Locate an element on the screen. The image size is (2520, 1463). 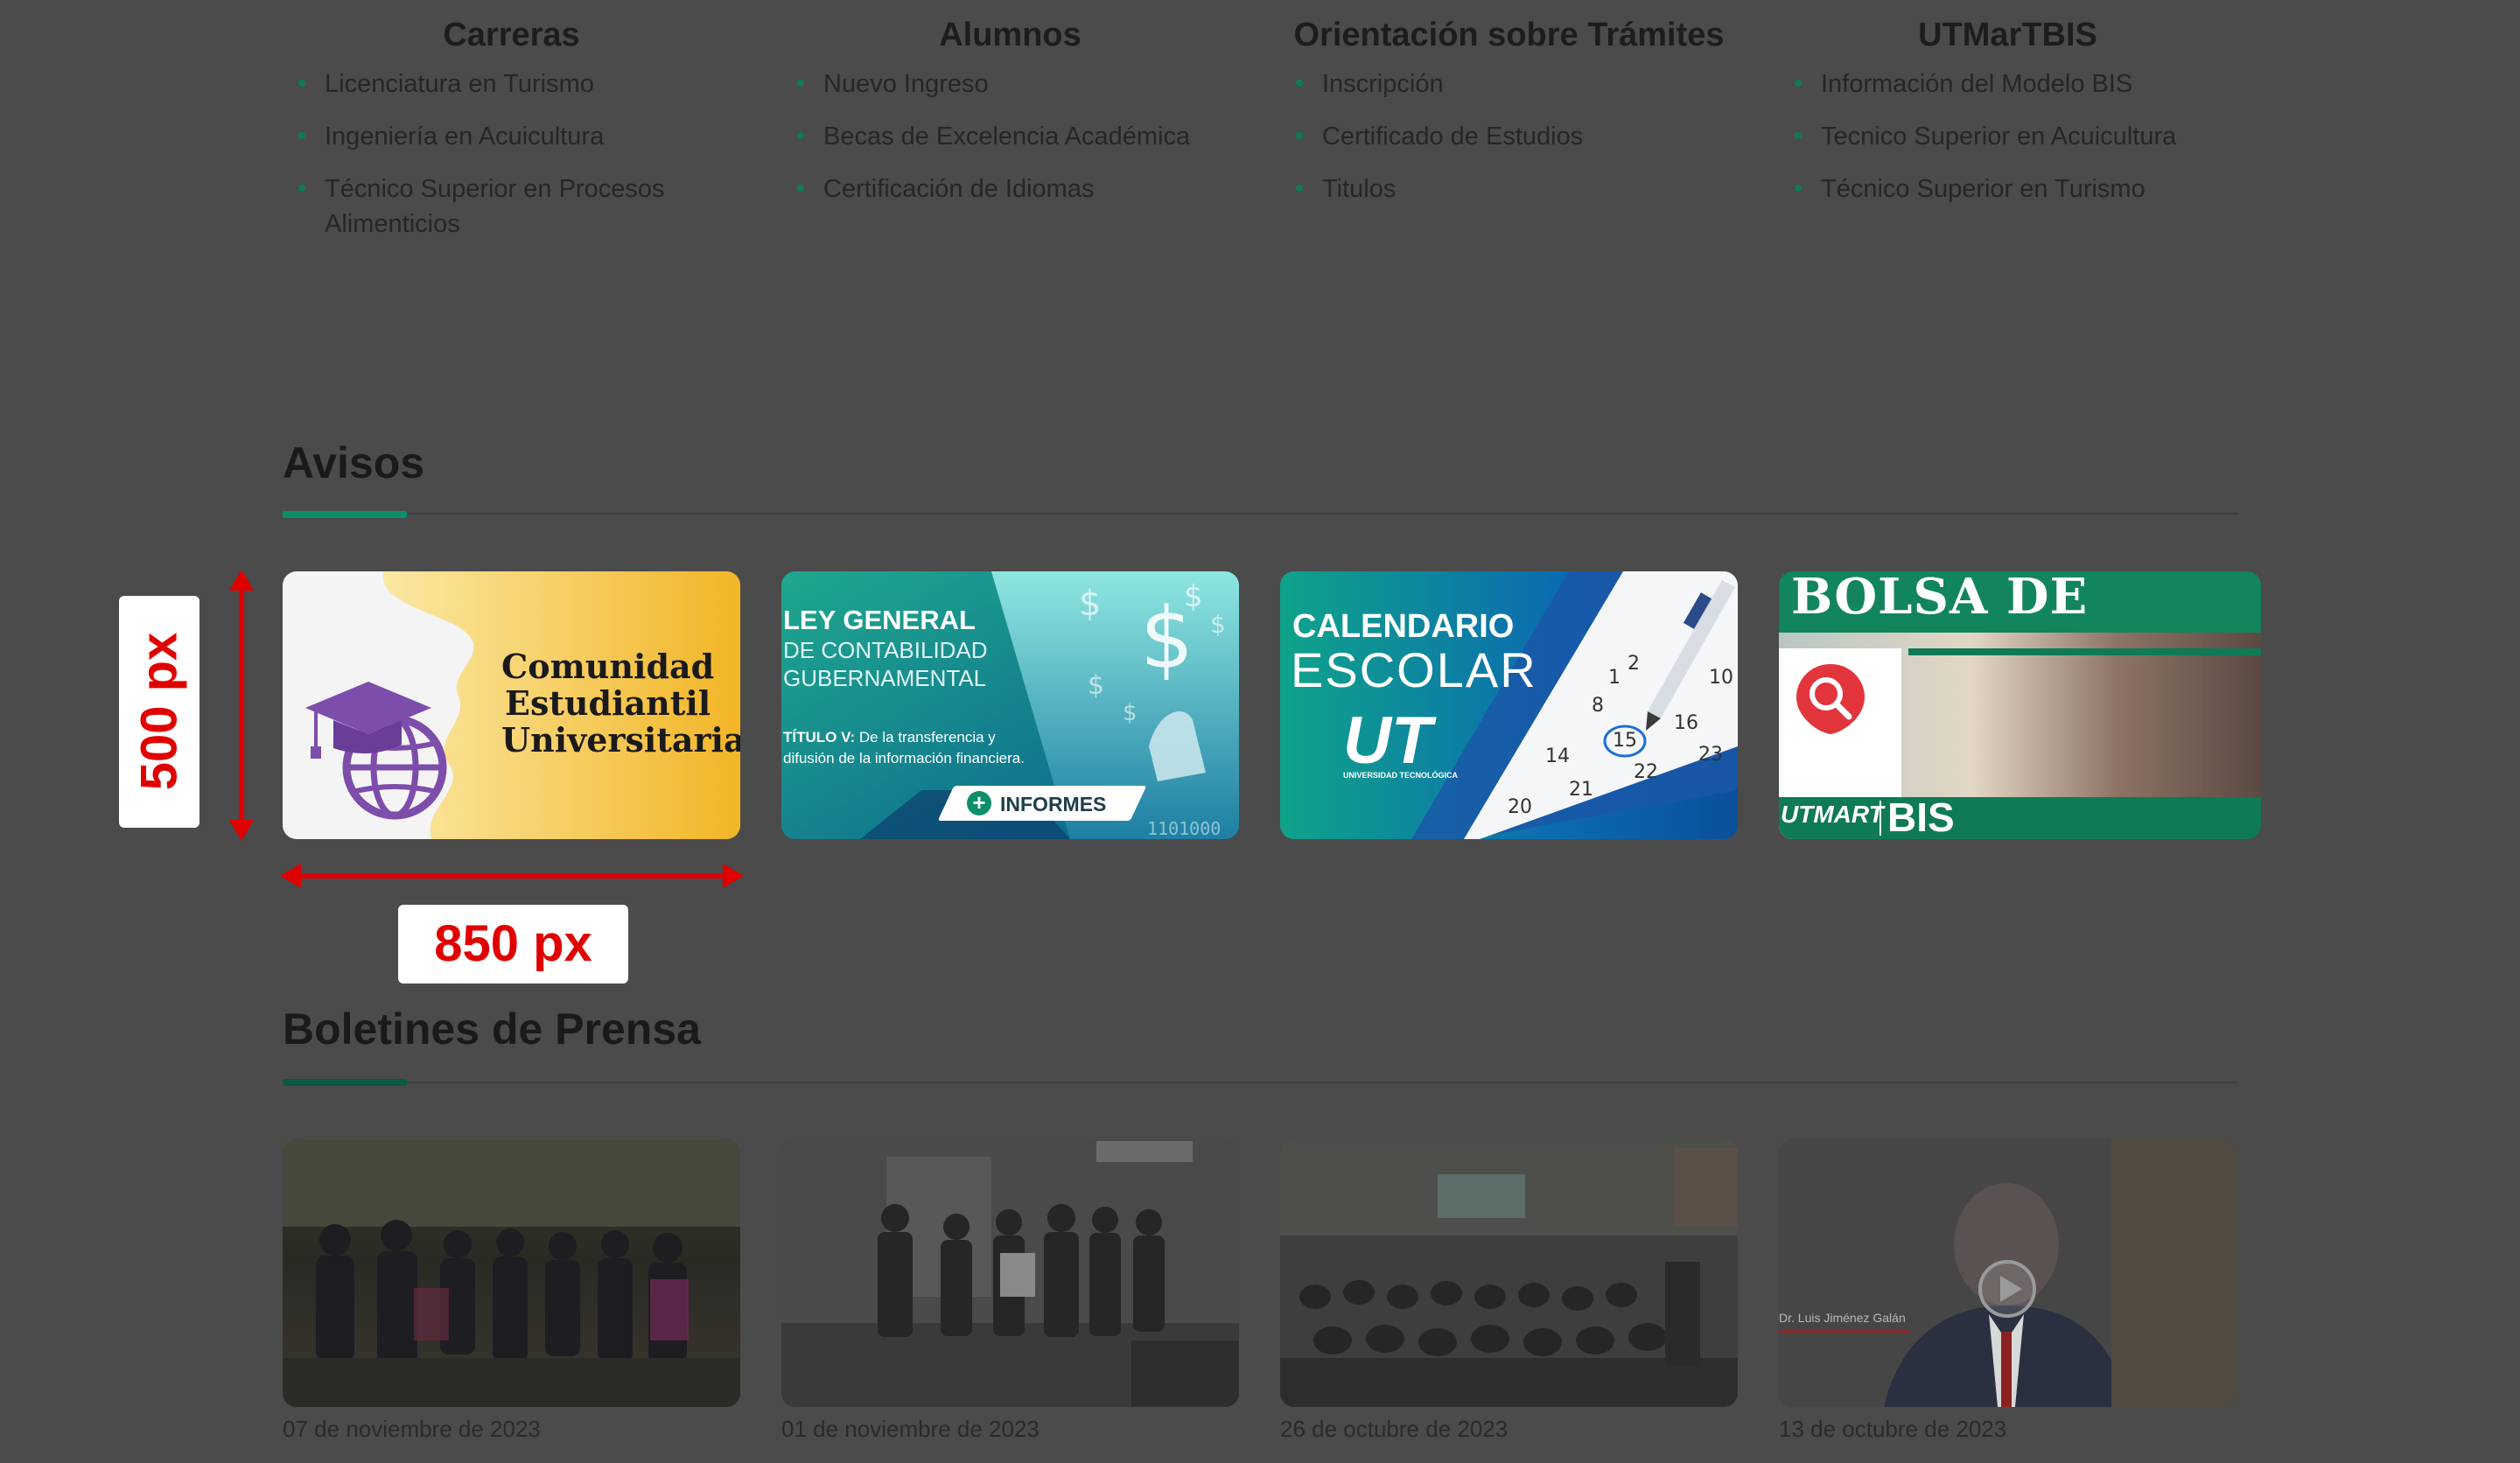
aviso-card-comunidad: Comunidad Estudiantil Universitaria is located at coordinates (511, 705).